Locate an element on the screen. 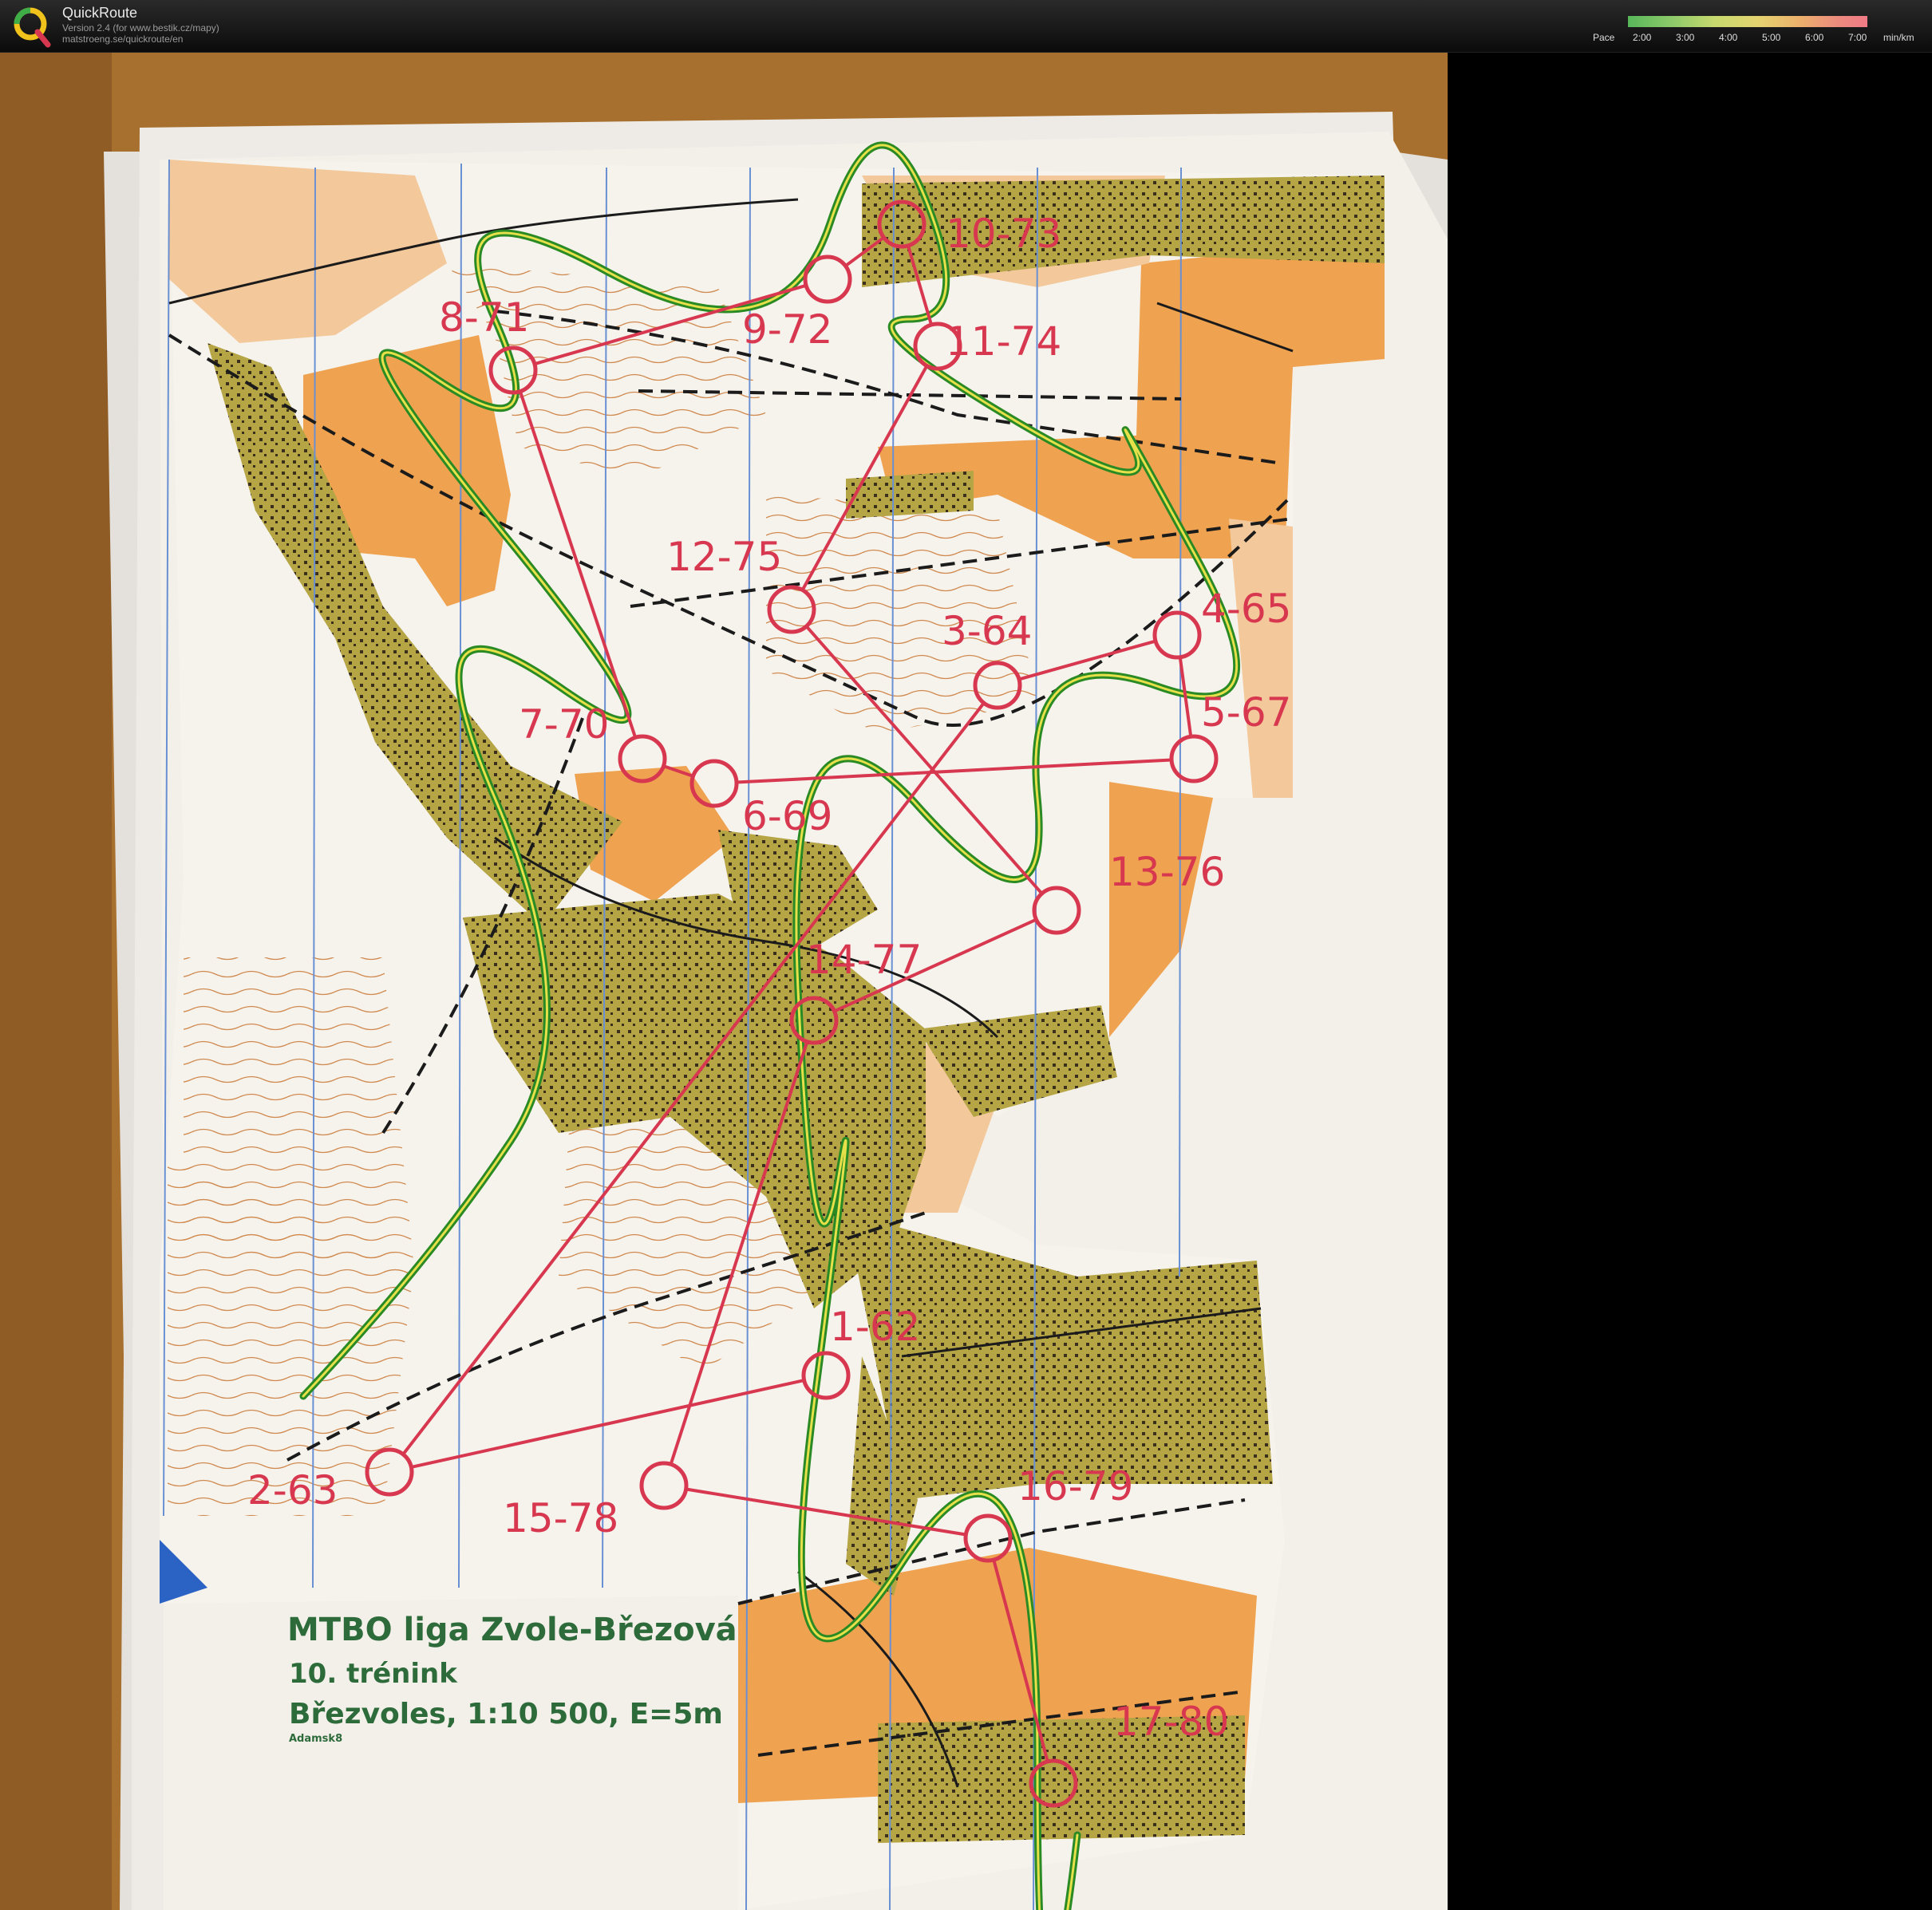 This screenshot has width=1932, height=1910. control-label: 8-71 is located at coordinates (484, 317).